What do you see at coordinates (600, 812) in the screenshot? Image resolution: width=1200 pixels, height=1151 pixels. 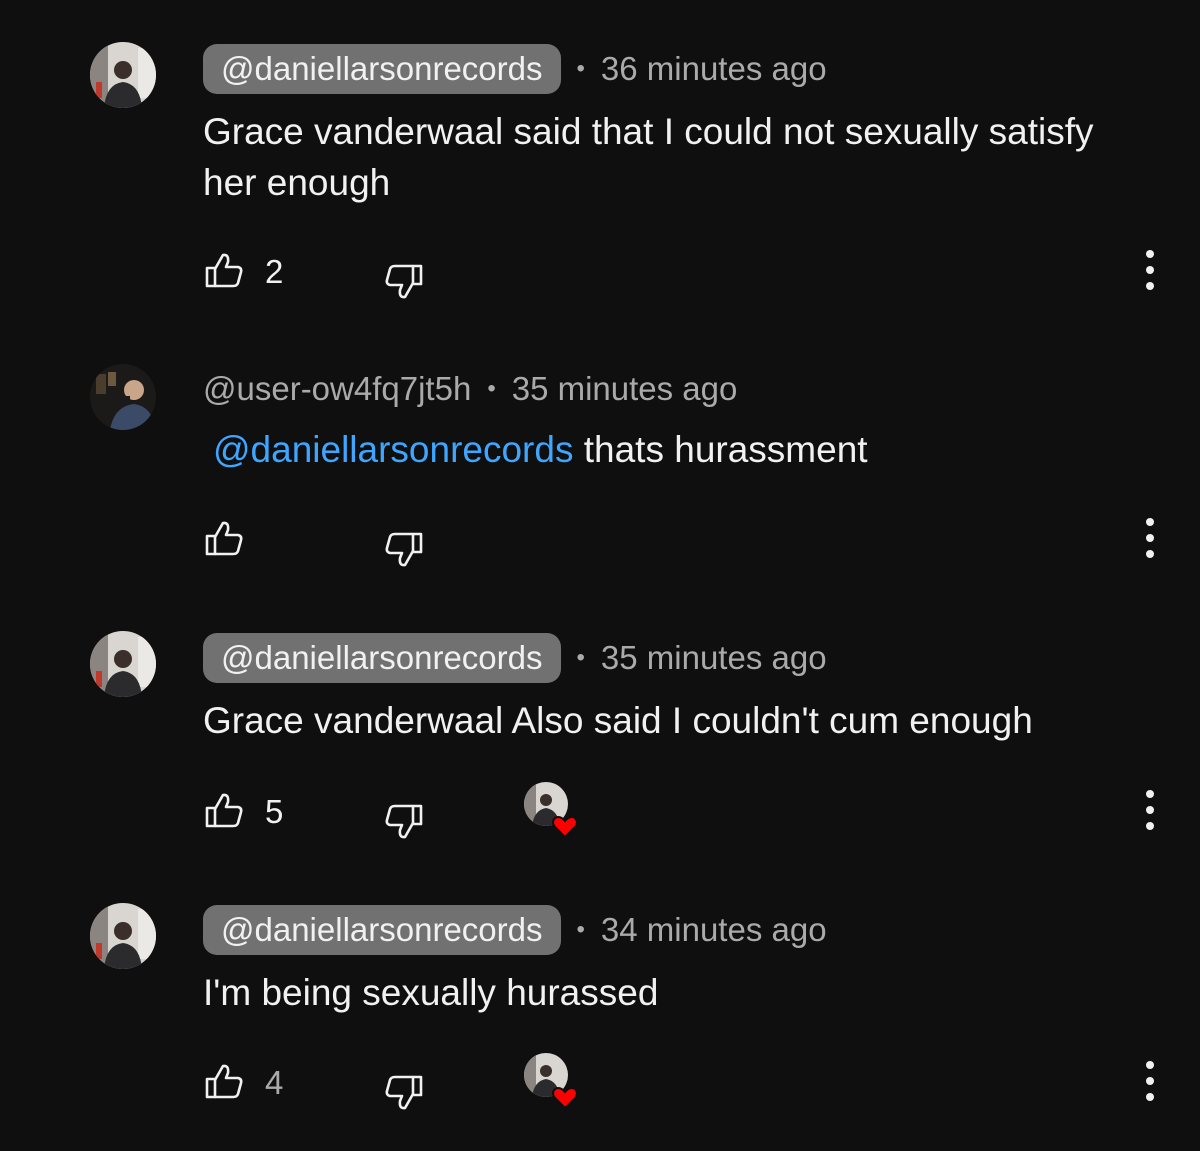 I see `comment-actions: 5` at bounding box center [600, 812].